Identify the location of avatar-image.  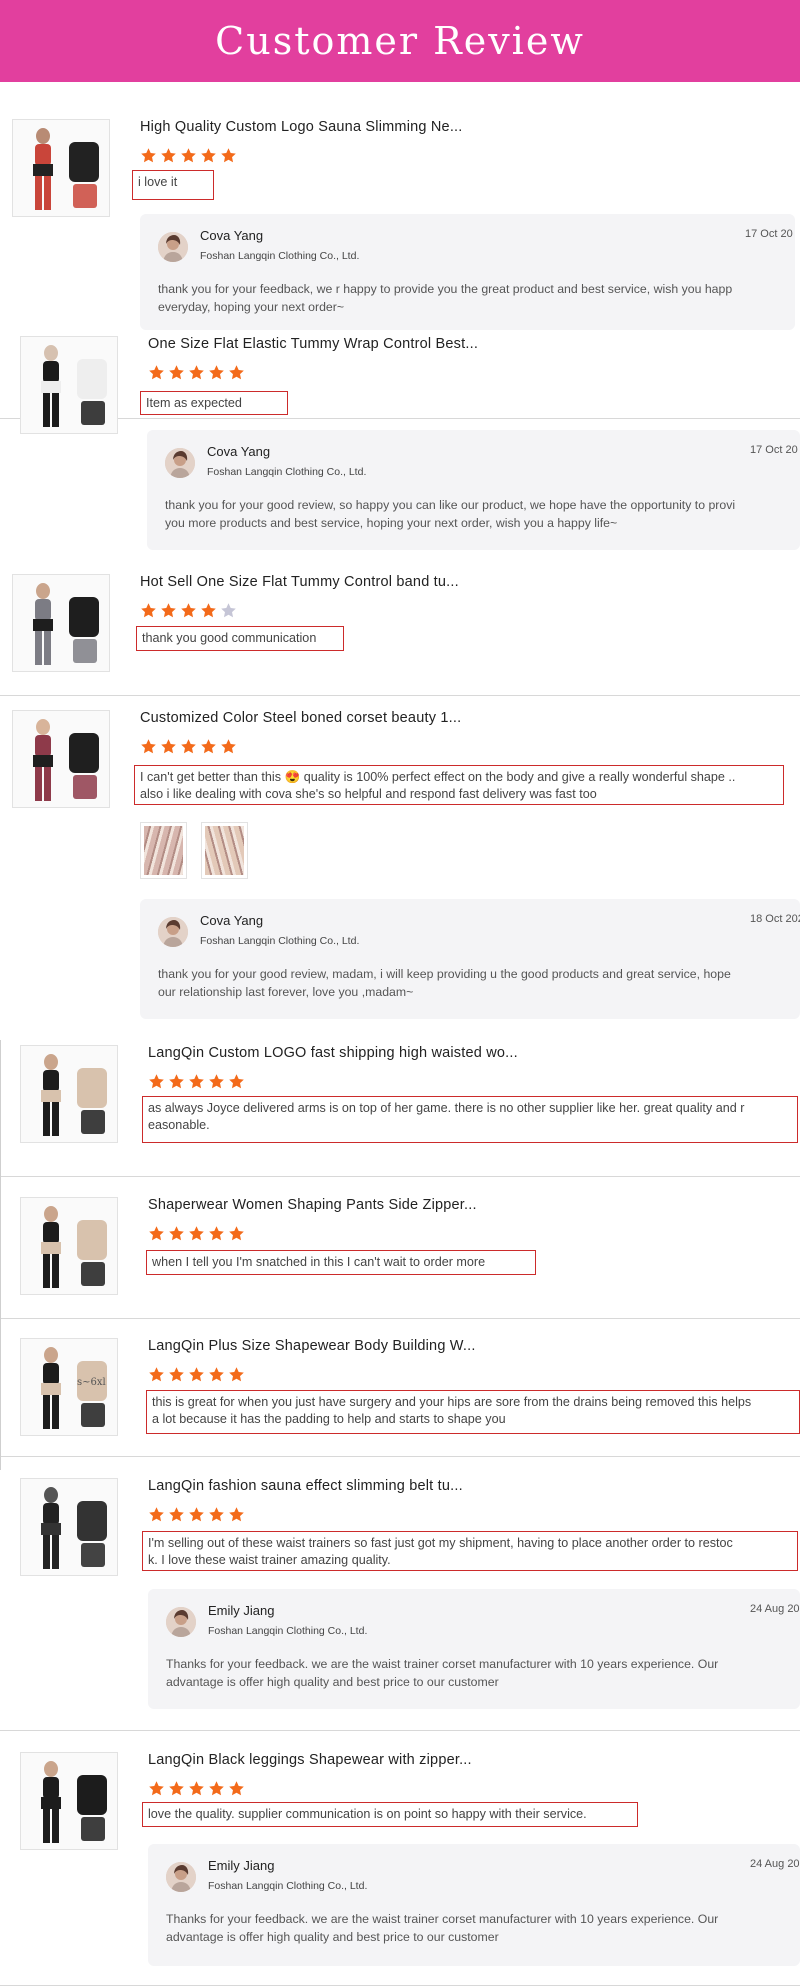
(173, 932).